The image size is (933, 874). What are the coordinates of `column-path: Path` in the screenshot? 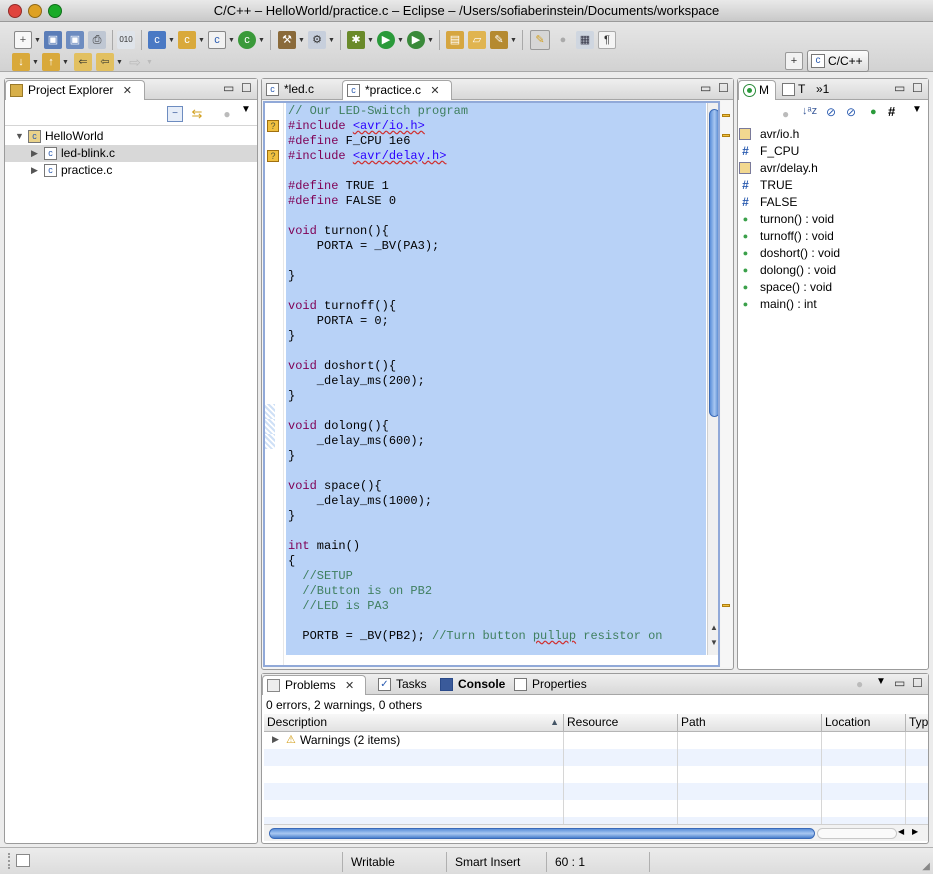 It's located at (750, 723).